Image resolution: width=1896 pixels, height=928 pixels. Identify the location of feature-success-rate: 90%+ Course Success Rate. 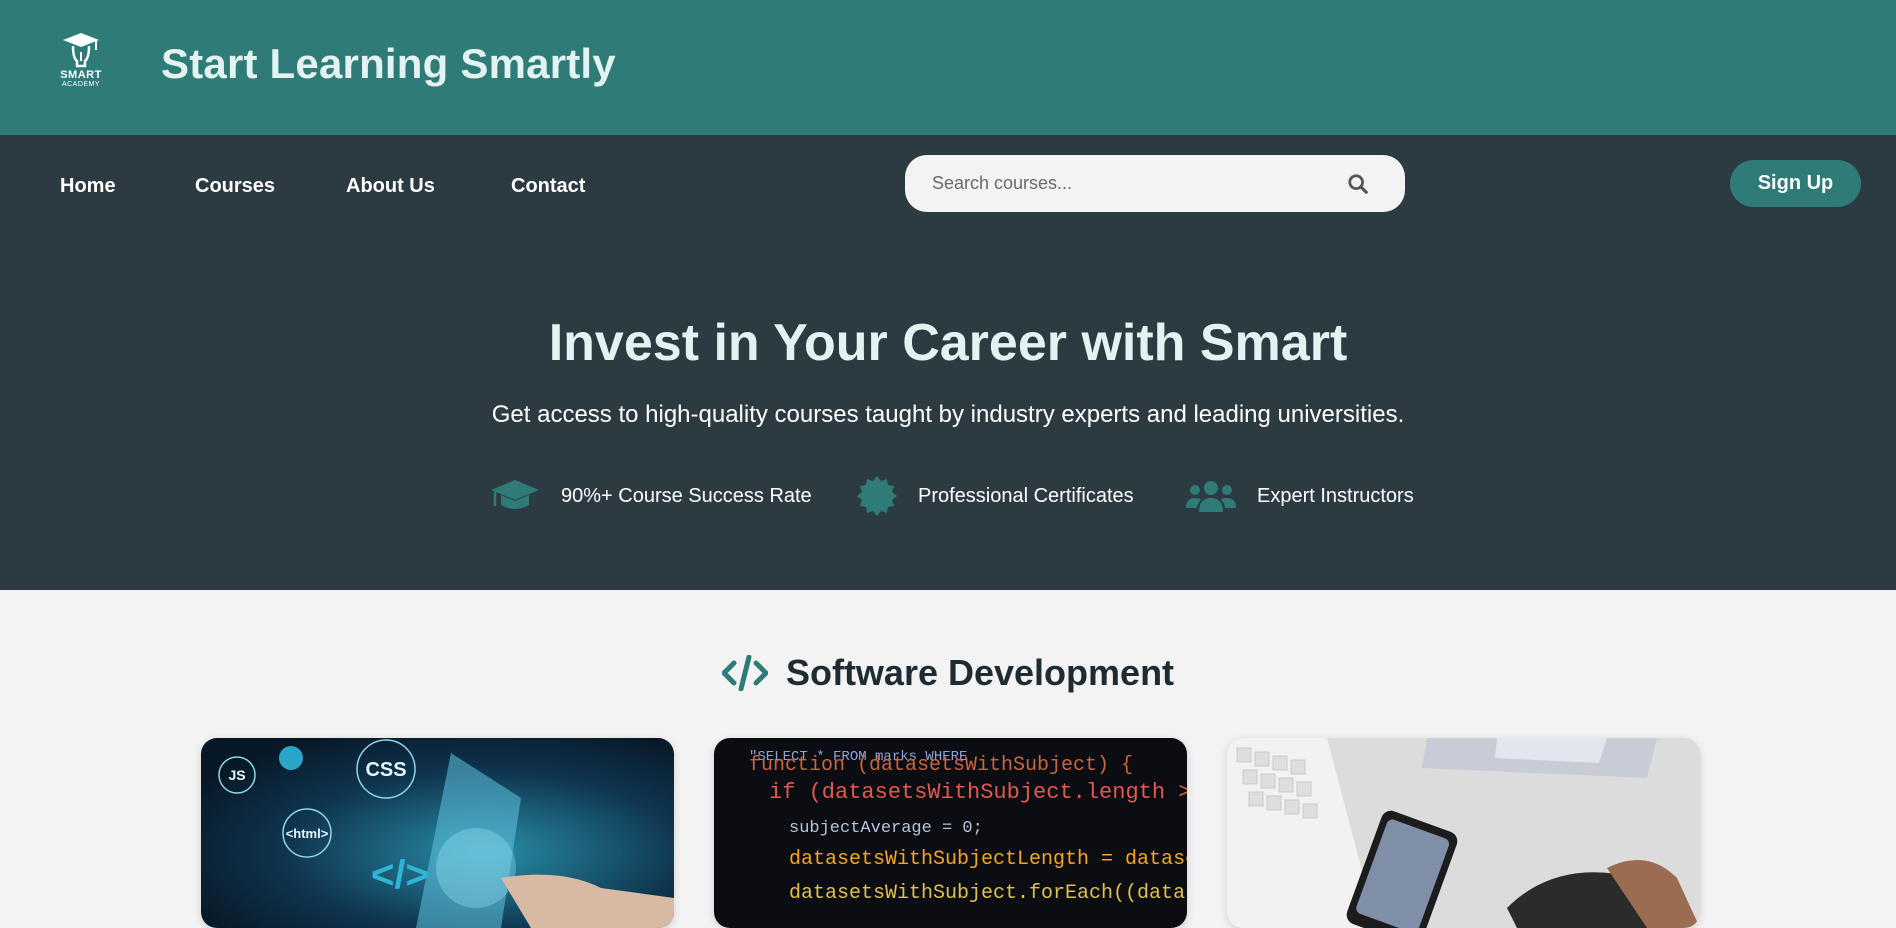
(650, 496).